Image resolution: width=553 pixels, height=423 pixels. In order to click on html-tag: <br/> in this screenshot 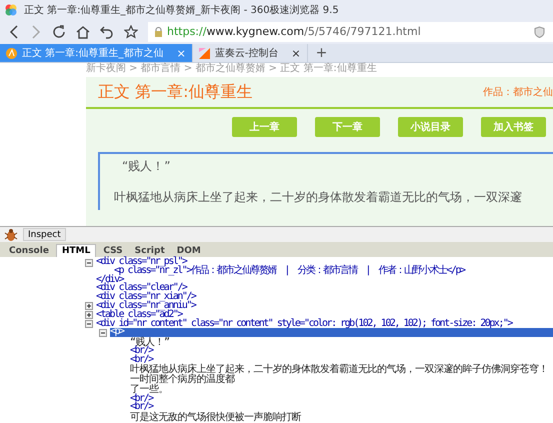, I will do `click(141, 406)`.